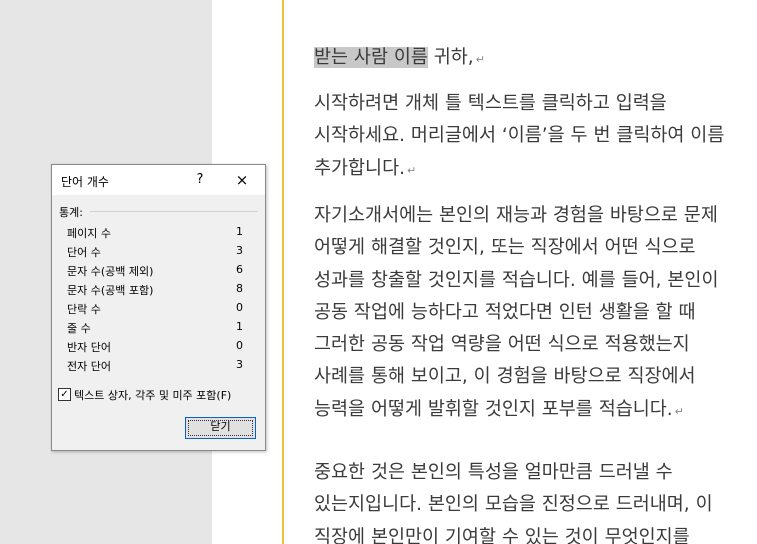 Image resolution: width=757 pixels, height=544 pixels. What do you see at coordinates (155, 367) in the screenshot?
I see `stat-row: 전자 단어 3` at bounding box center [155, 367].